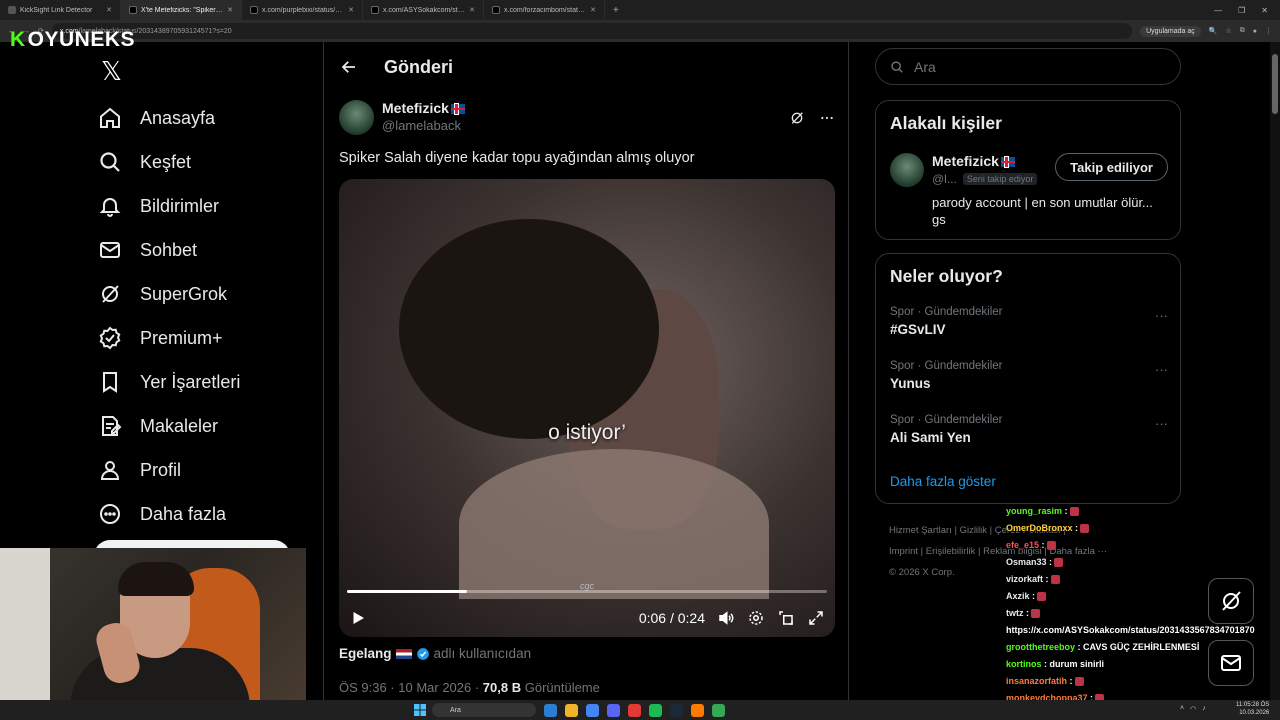  What do you see at coordinates (169, 162) in the screenshot?
I see `nav-item-explore: Keşfet` at bounding box center [169, 162].